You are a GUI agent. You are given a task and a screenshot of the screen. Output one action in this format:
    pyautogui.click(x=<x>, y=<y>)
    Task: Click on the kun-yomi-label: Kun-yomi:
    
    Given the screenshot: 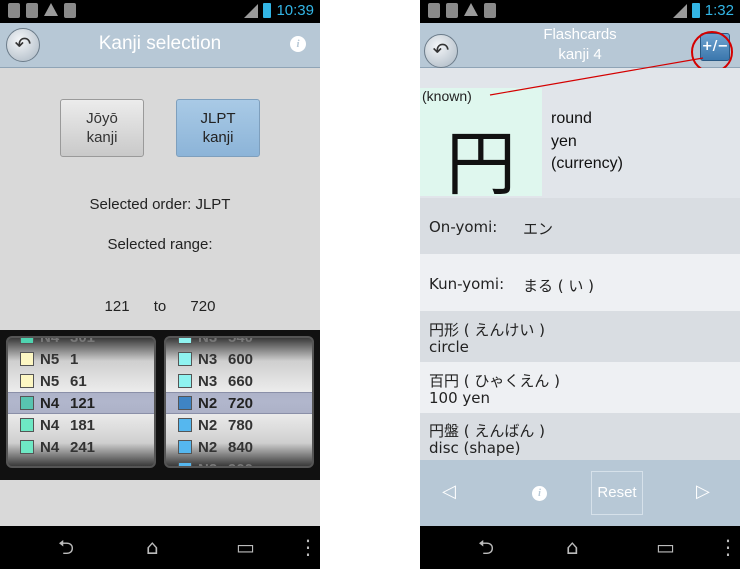 What is the action you would take?
    pyautogui.click(x=467, y=284)
    